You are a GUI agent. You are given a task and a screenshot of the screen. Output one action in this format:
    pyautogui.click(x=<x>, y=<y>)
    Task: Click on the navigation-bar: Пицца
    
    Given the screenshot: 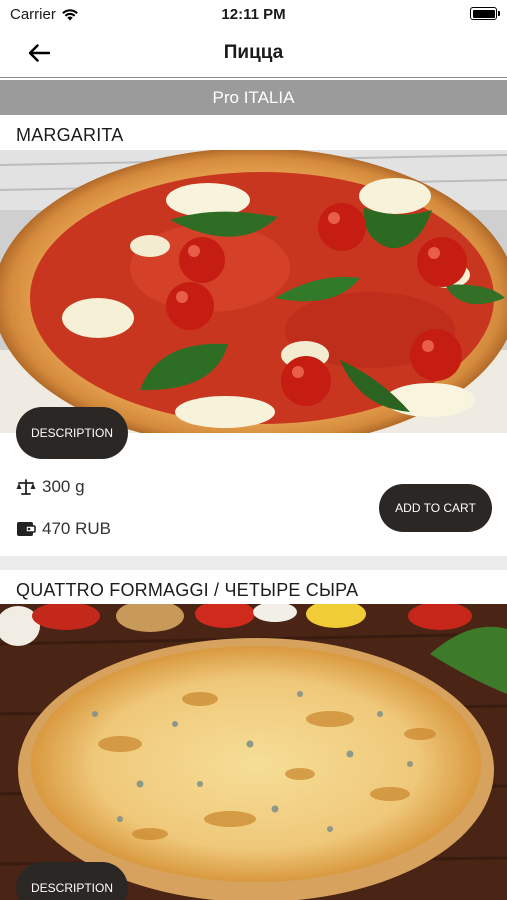 What is the action you would take?
    pyautogui.click(x=253, y=54)
    